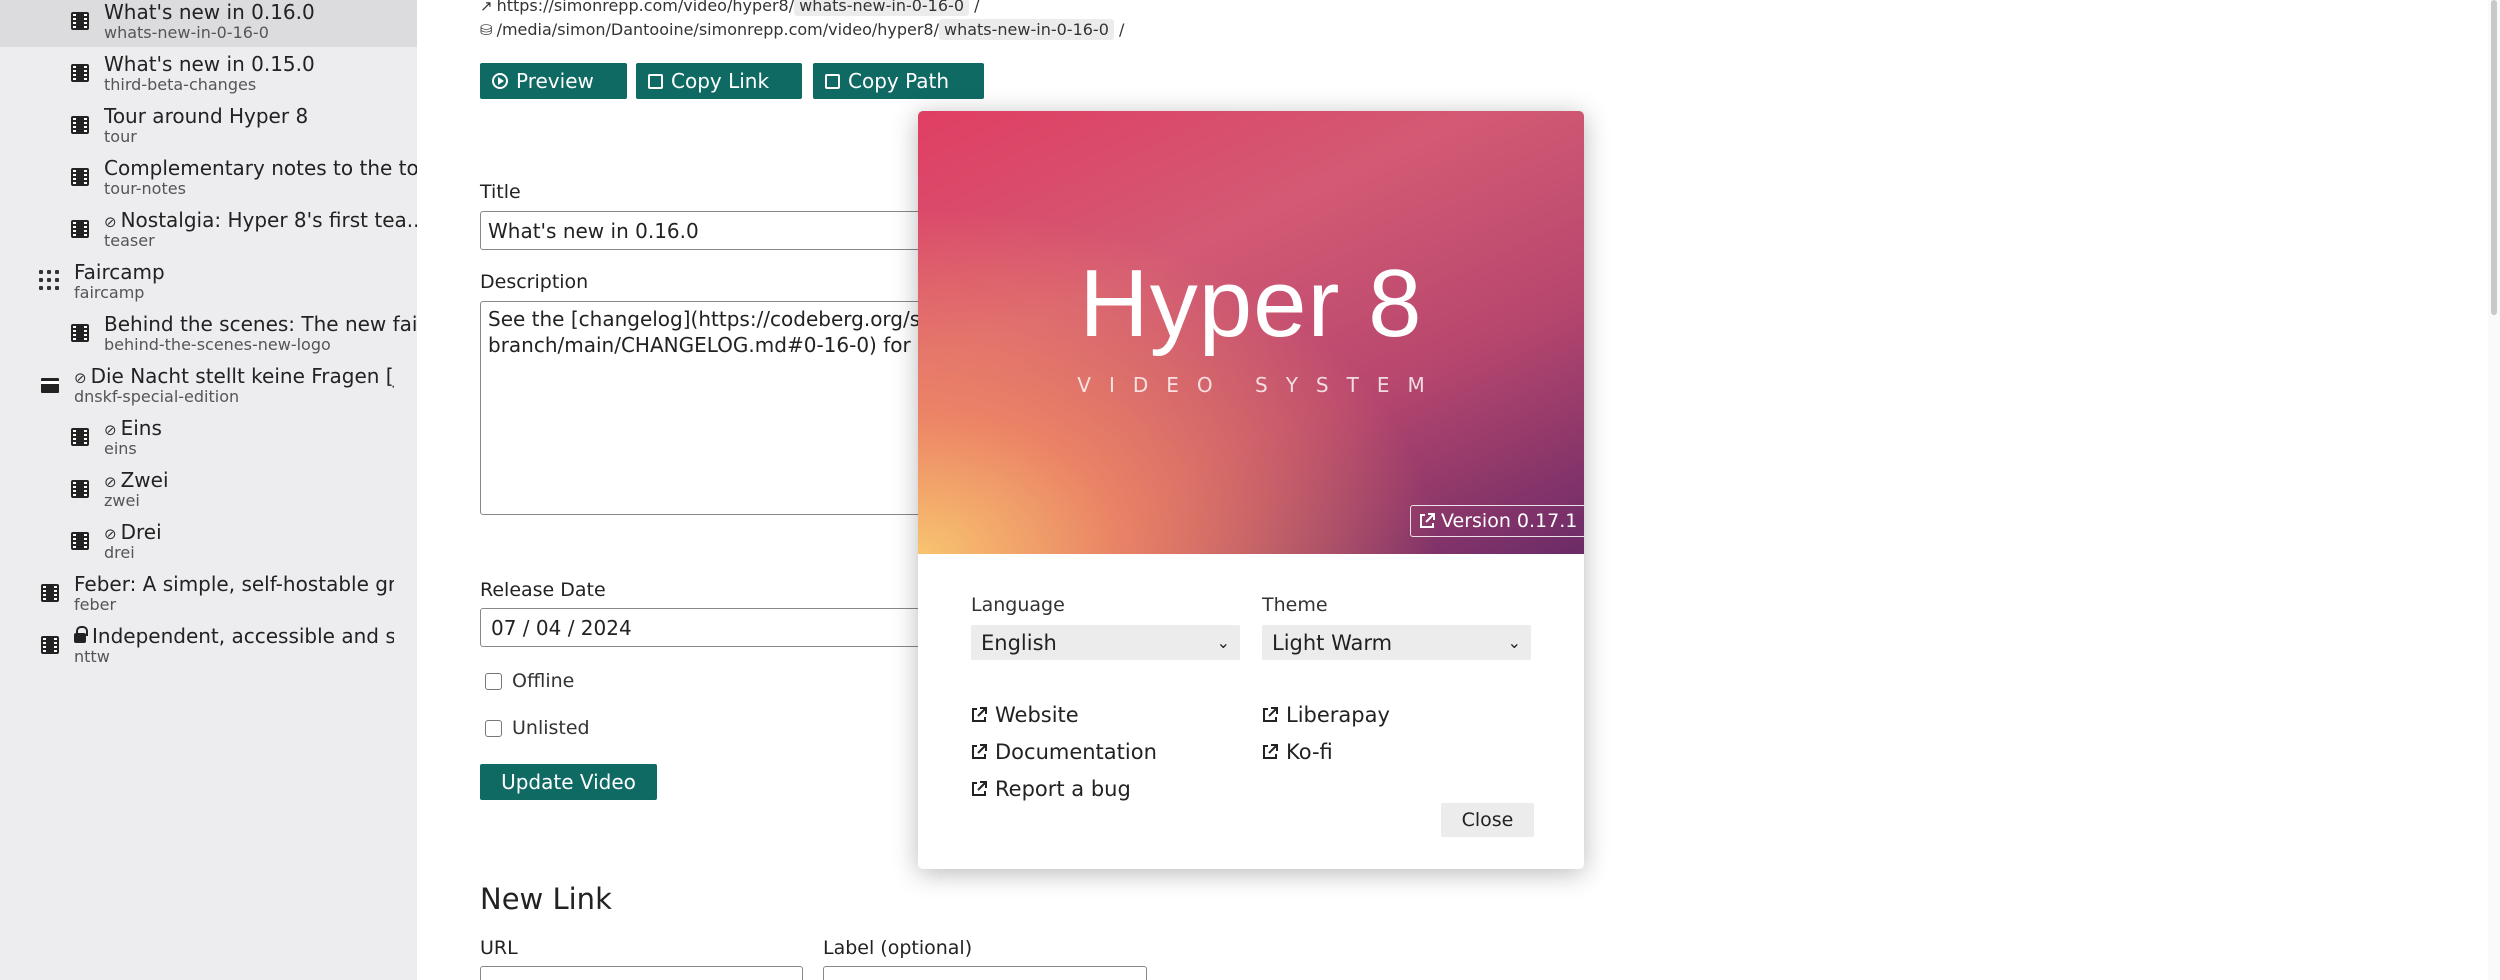  What do you see at coordinates (493, 681) in the screenshot?
I see `offline-checkbox` at bounding box center [493, 681].